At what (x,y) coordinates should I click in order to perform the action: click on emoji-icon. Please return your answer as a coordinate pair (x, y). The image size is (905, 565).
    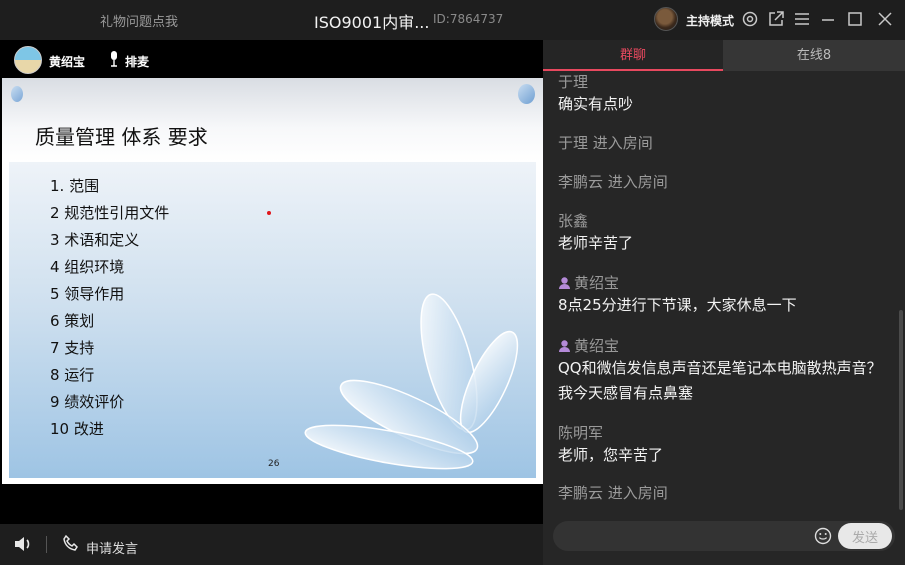
    Looking at the image, I should click on (823, 536).